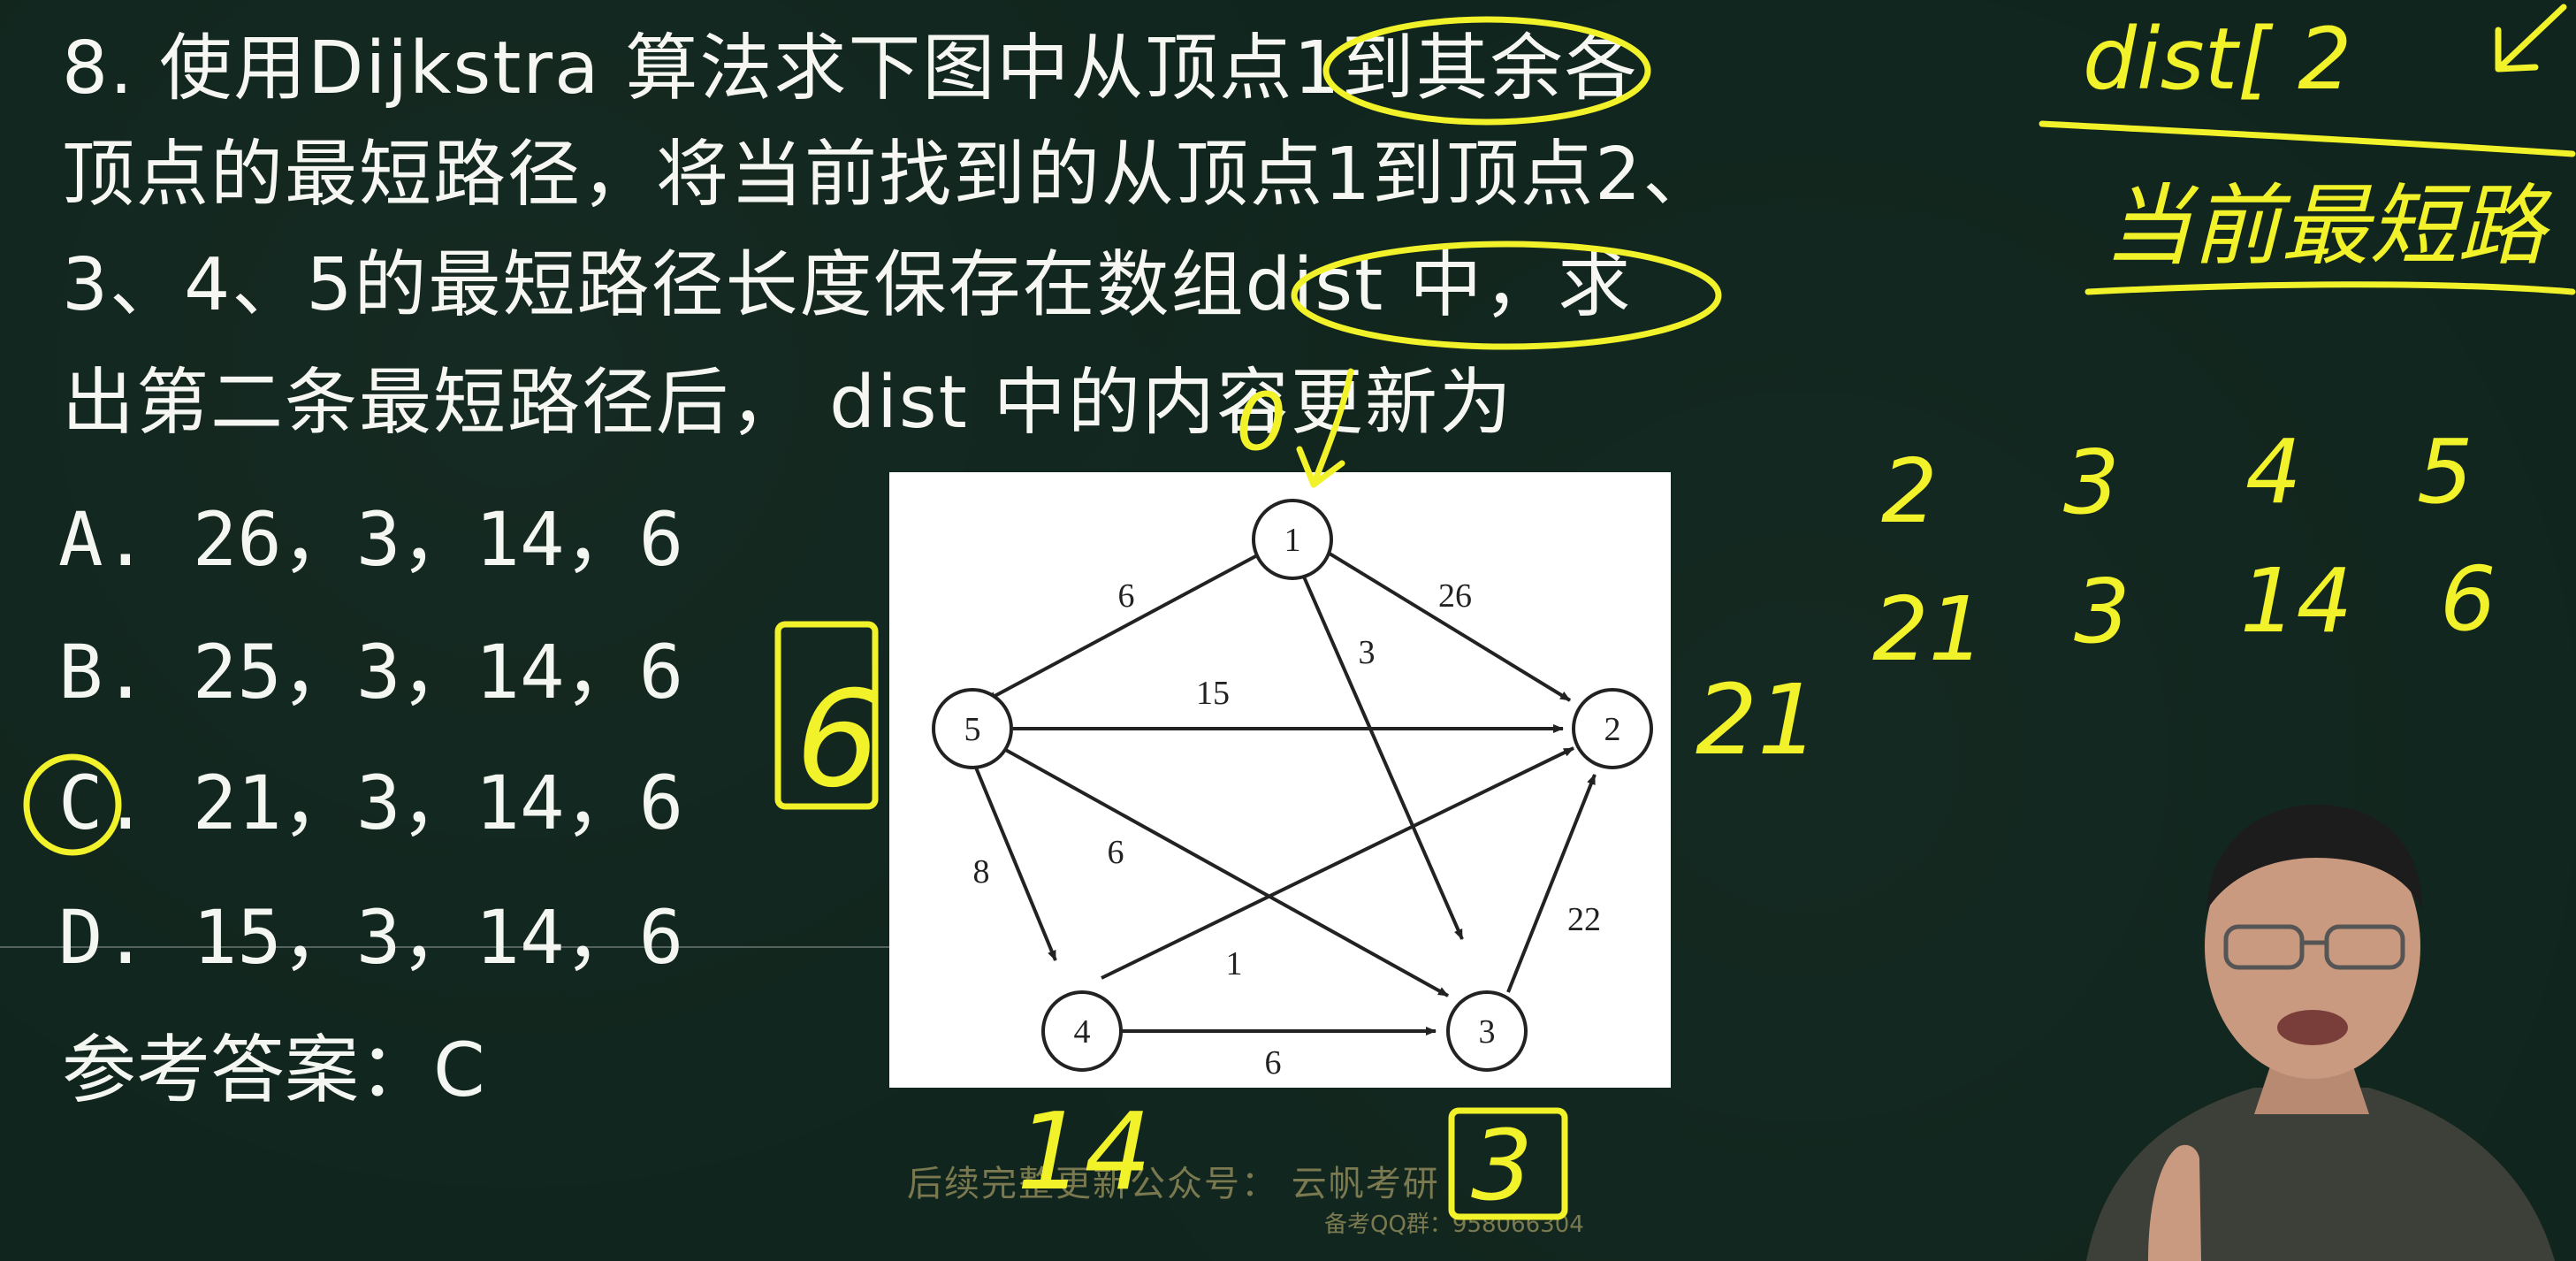 The width and height of the screenshot is (2576, 1261). I want to click on weight-4-3: 6, so click(1273, 1062).